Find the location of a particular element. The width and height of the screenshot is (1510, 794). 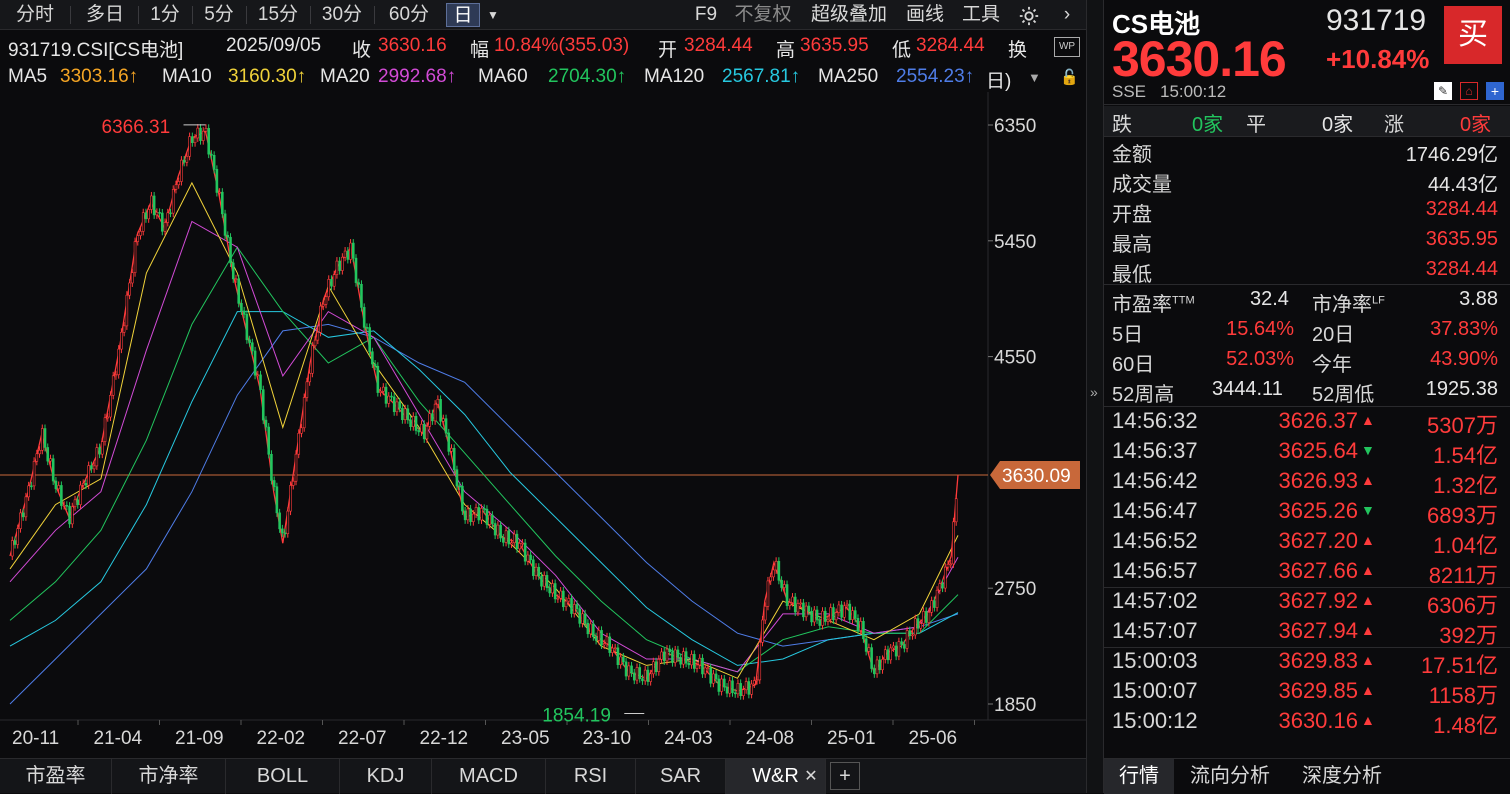

expand-icon: » is located at coordinates (1094, 392).